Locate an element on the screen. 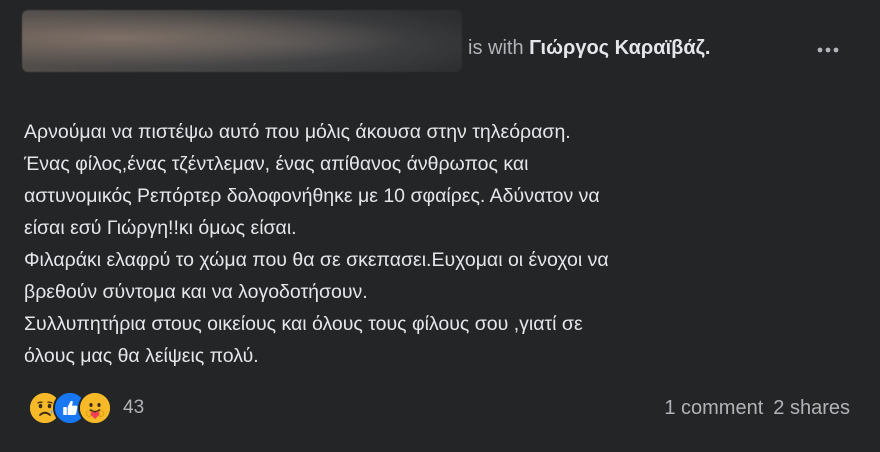 The height and width of the screenshot is (452, 880). ellipsis-horizontal-icon is located at coordinates (828, 50).